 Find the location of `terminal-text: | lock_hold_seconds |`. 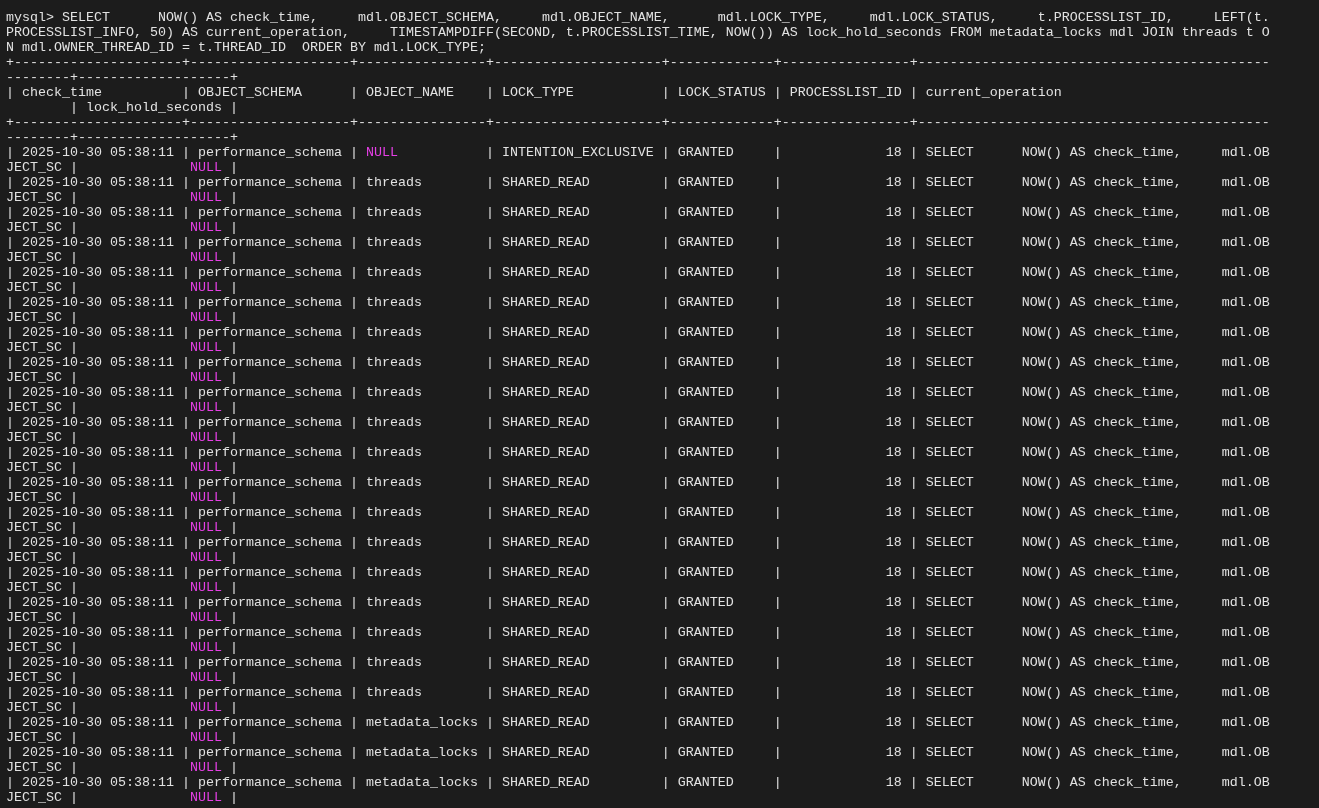

terminal-text: | lock_hold_seconds | is located at coordinates (154, 107).